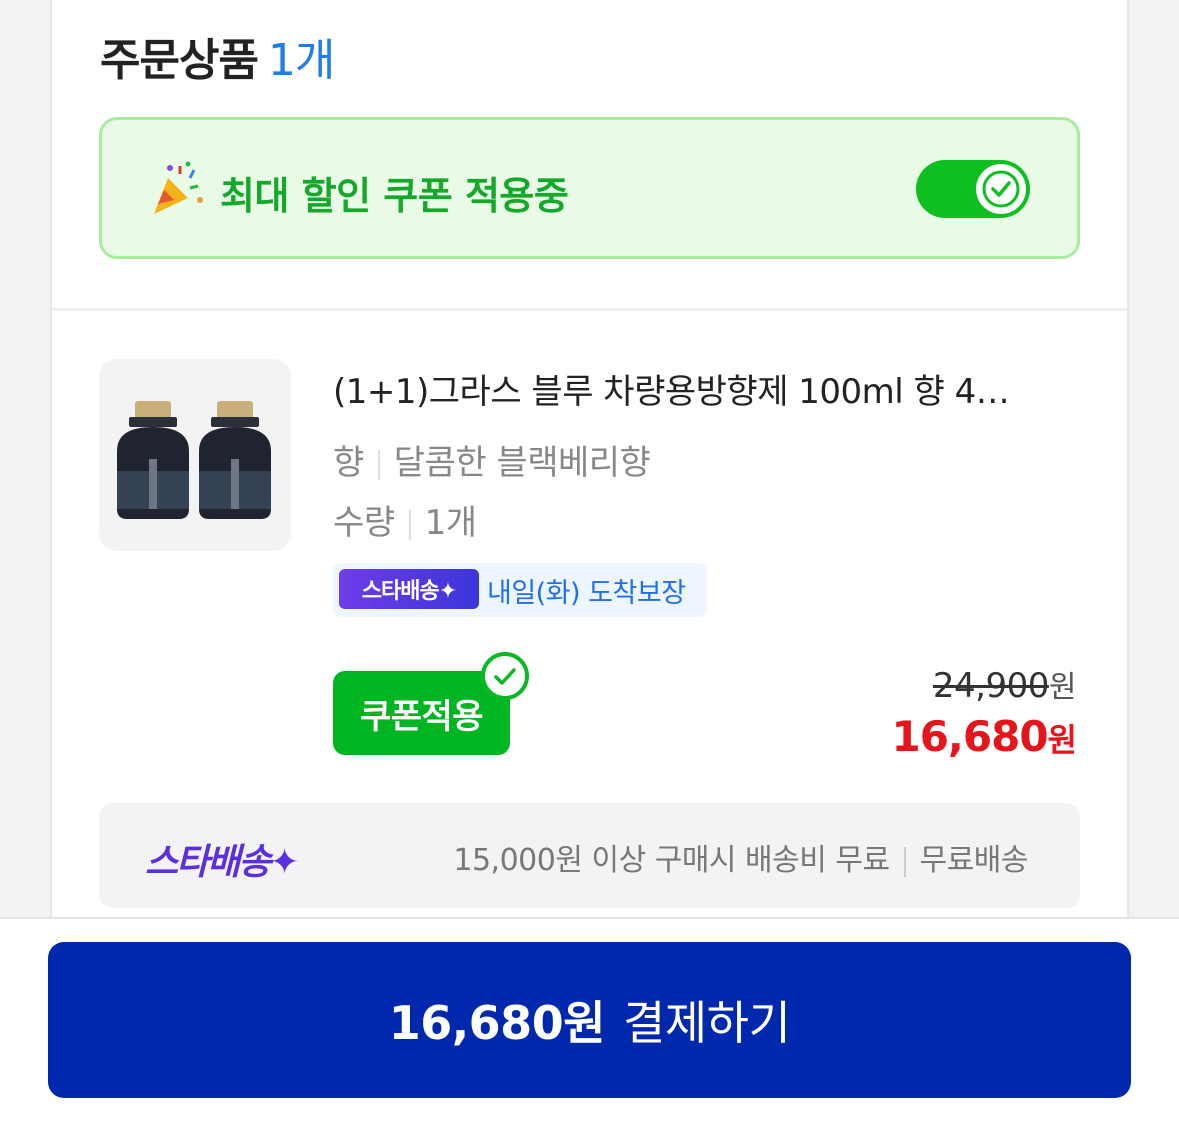 The image size is (1179, 1123). Describe the element at coordinates (707, 1023) in the screenshot. I see `pay-label: 결제하기` at that location.